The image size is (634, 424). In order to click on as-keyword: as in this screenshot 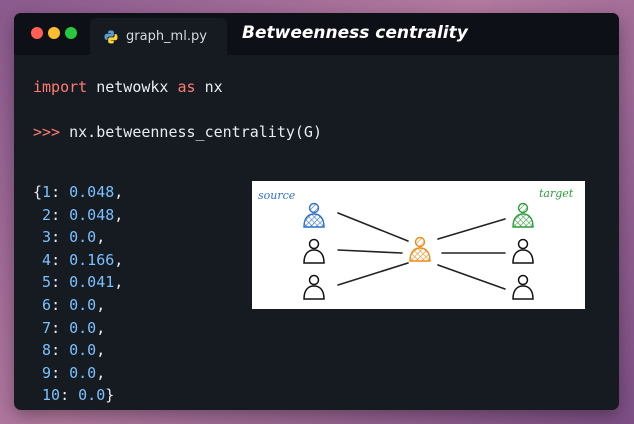, I will do `click(186, 87)`.